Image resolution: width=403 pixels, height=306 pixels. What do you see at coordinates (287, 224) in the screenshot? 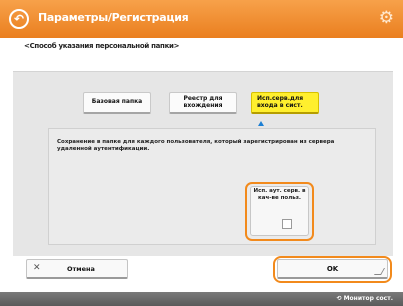
I see `use-auth-server-checkbox` at bounding box center [287, 224].